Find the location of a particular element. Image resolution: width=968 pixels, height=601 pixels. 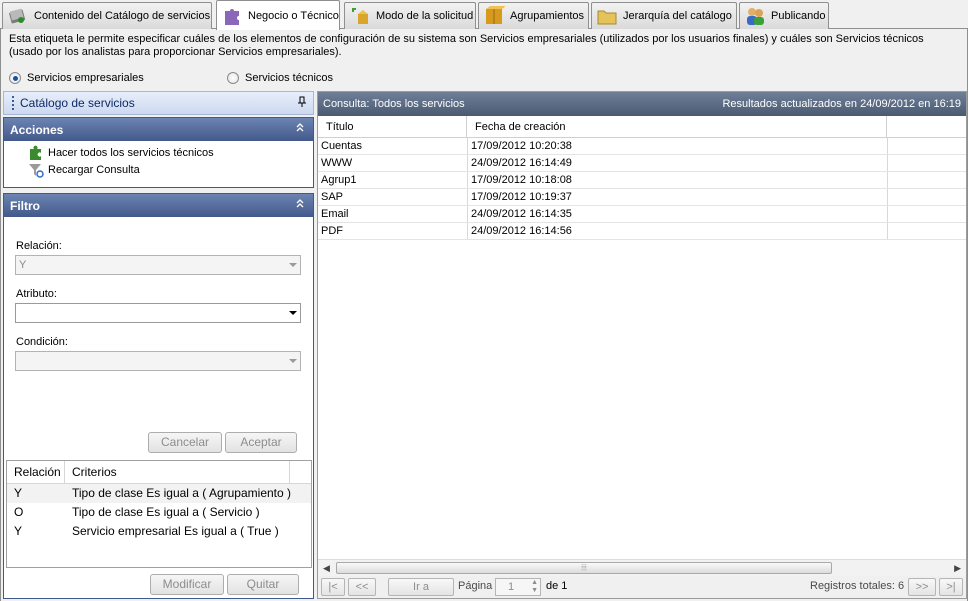

condition-label: Condición: is located at coordinates (42, 342).